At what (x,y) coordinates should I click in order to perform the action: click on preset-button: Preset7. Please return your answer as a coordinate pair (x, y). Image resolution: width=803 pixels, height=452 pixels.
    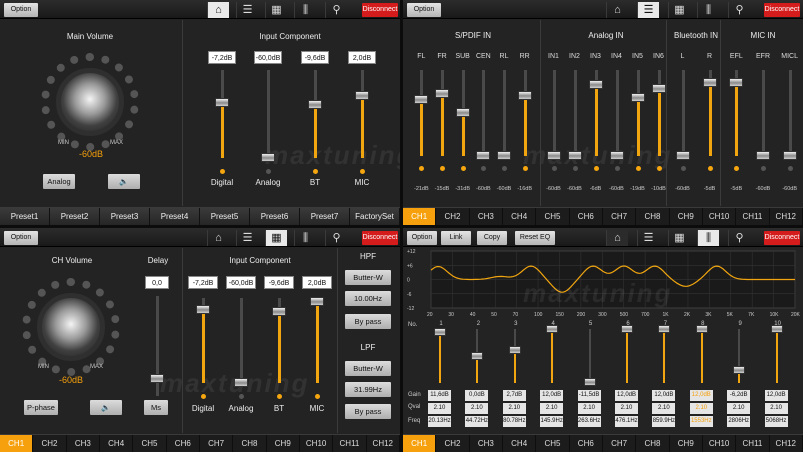
    Looking at the image, I should click on (325, 216).